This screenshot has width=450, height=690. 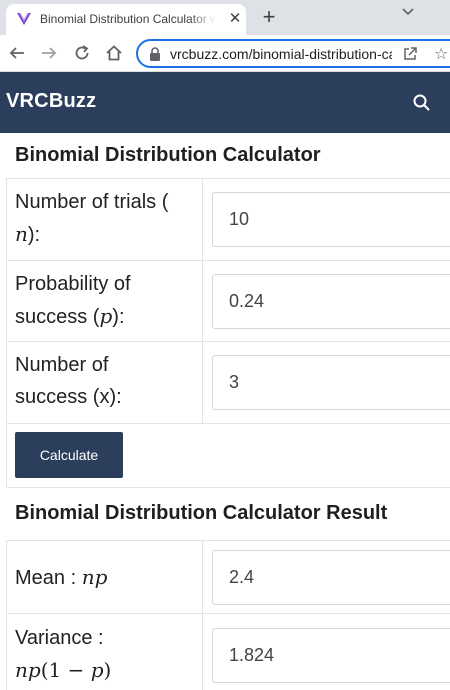 What do you see at coordinates (228, 456) in the screenshot?
I see `calculate-row: Calculate` at bounding box center [228, 456].